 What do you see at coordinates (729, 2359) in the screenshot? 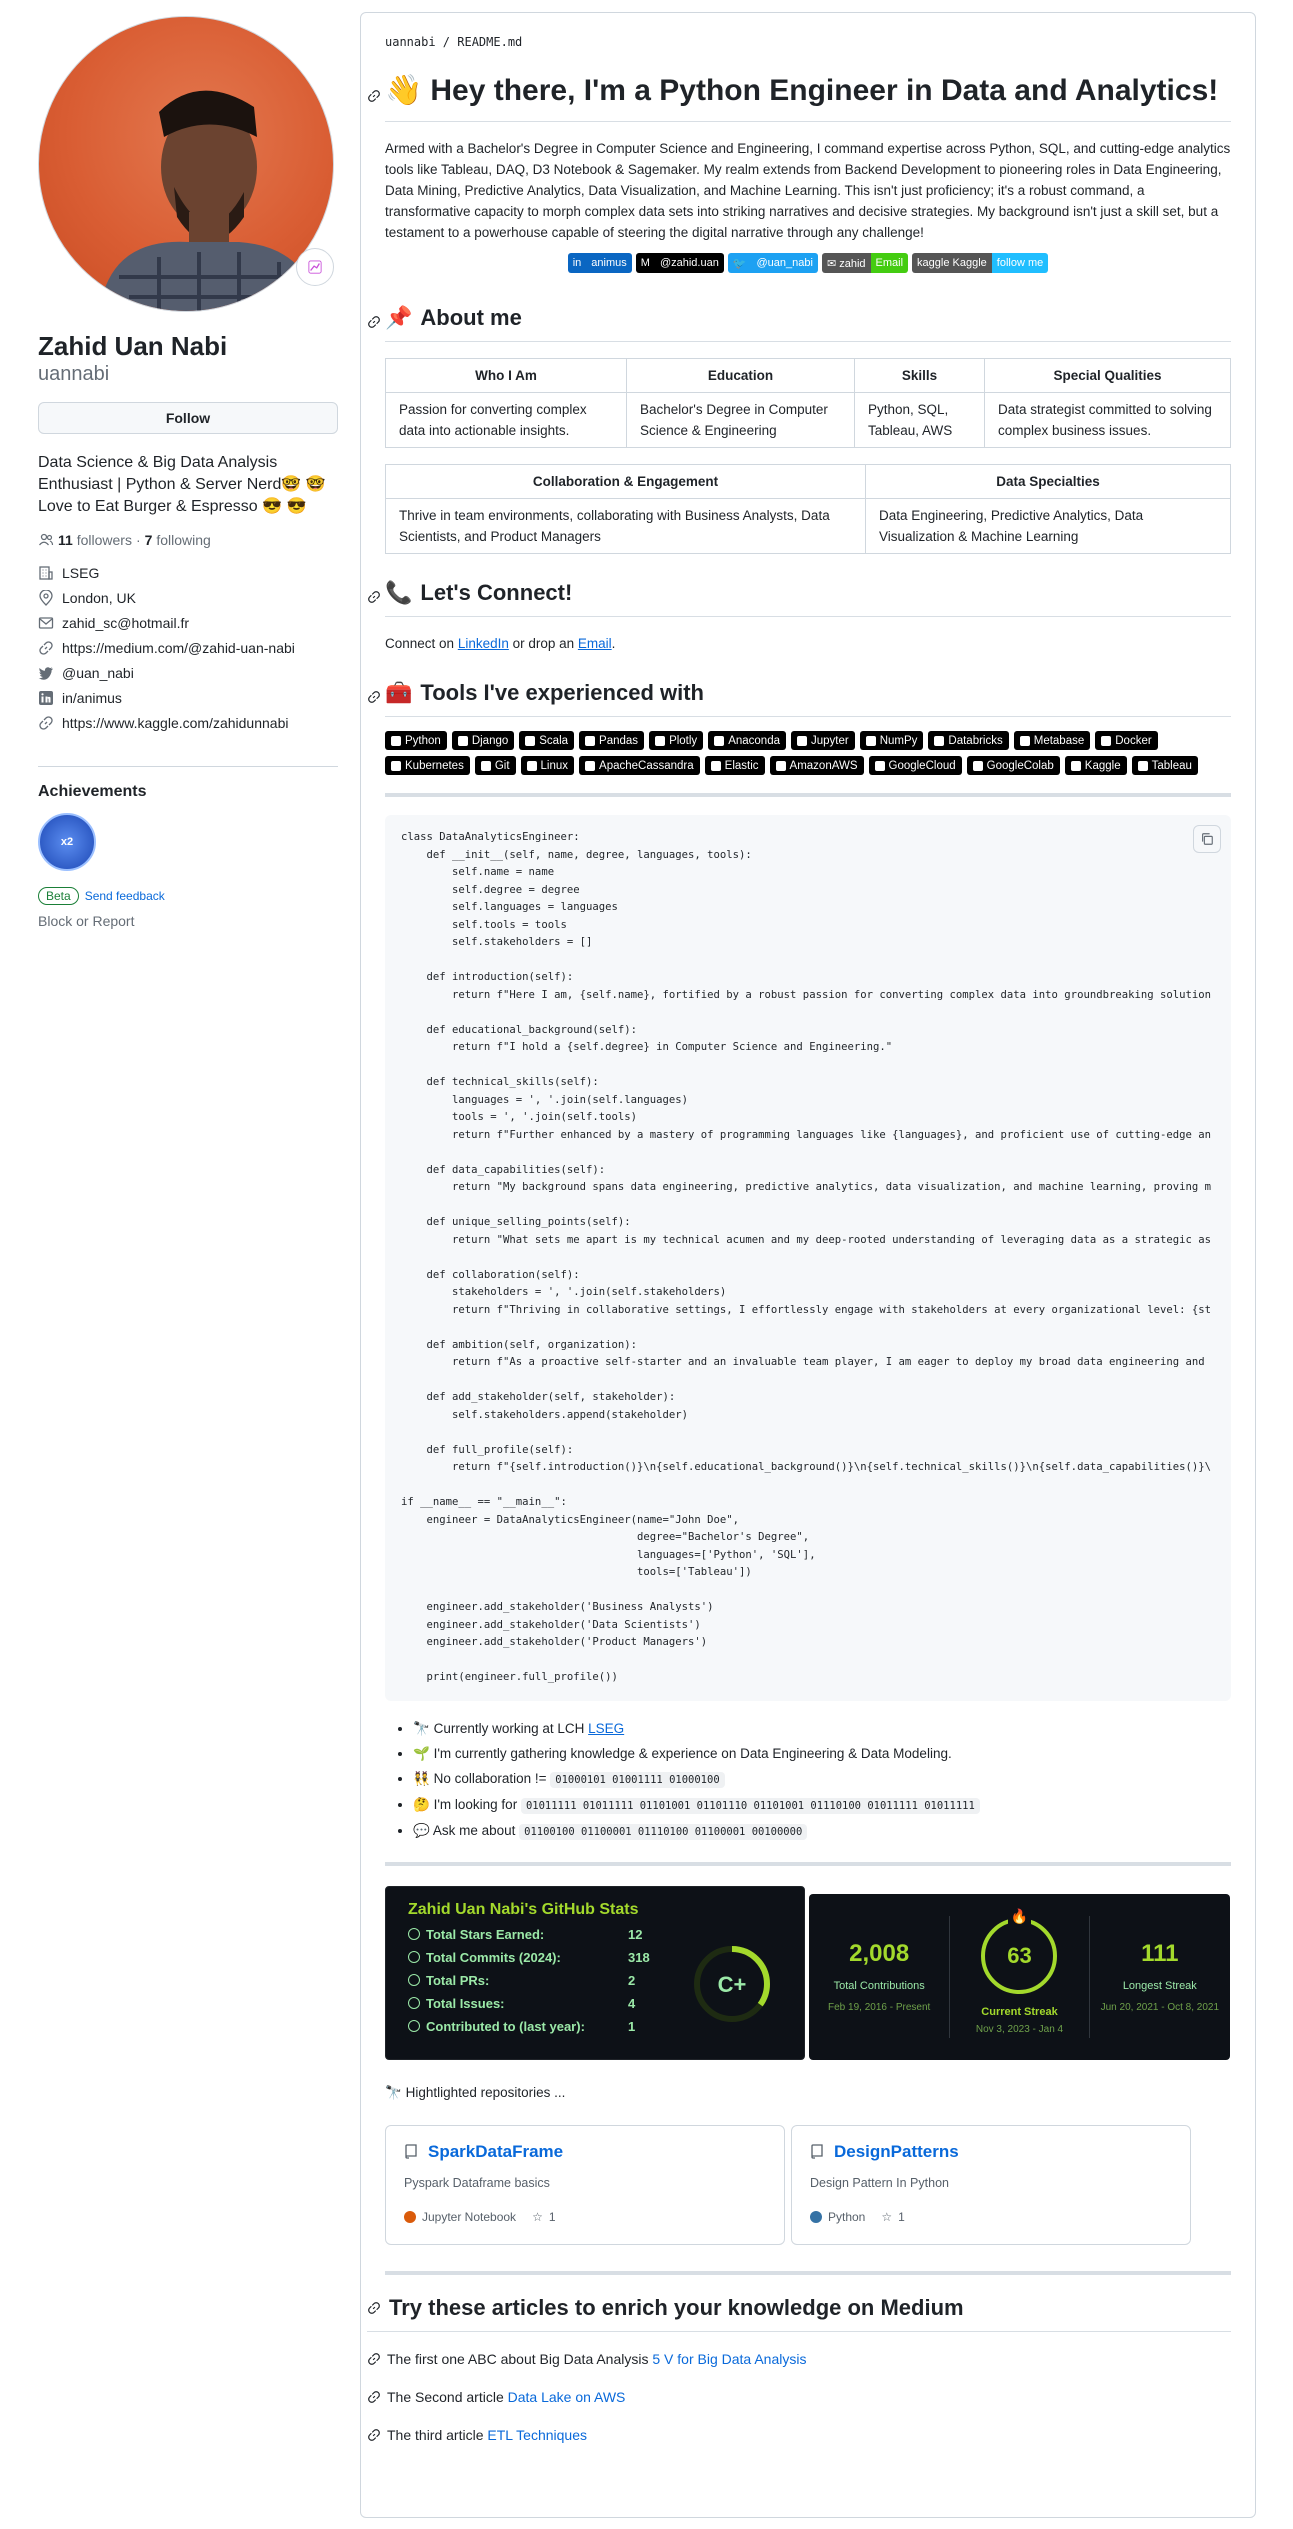
I see `article-link: 5 V for Big Data Analysis` at bounding box center [729, 2359].